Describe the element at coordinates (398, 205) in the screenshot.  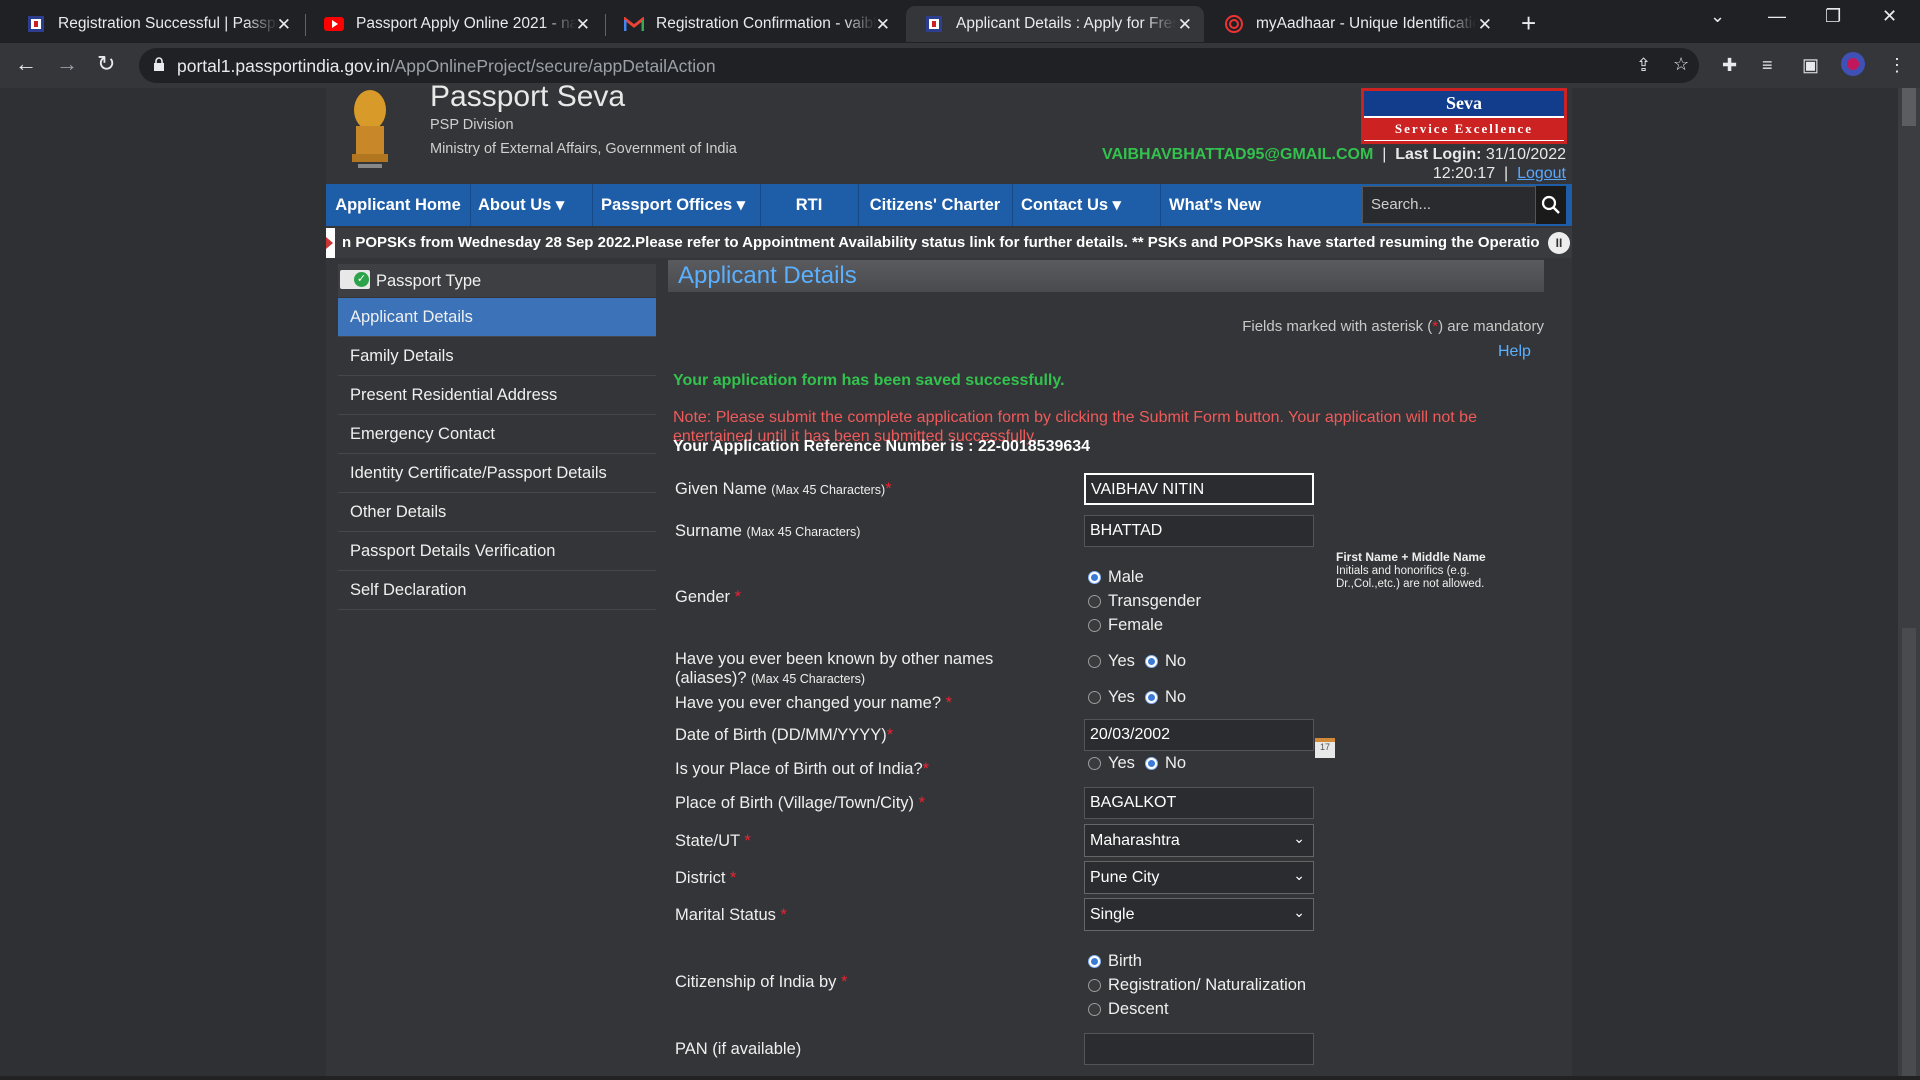
I see `nav-applicant-home: Applicant Home` at that location.